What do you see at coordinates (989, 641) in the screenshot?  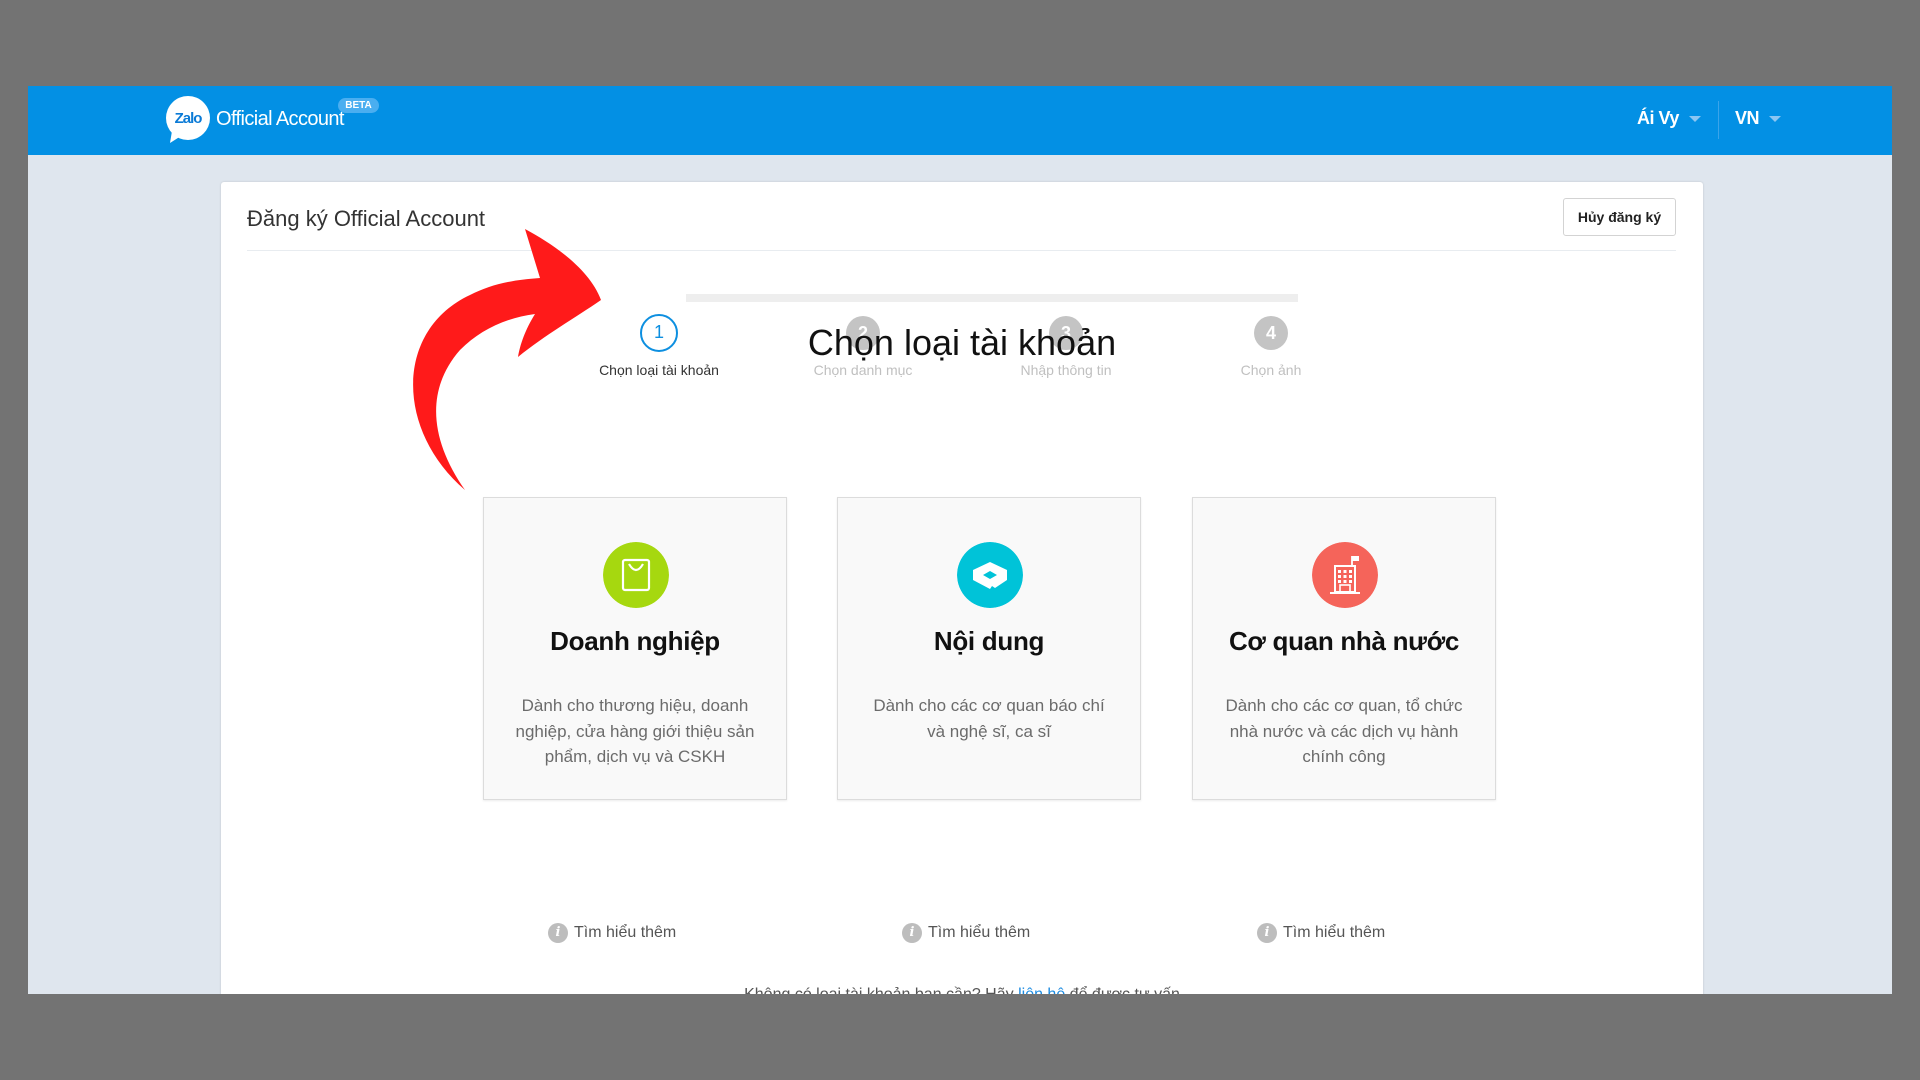 I see `account-type-name: Nội dung` at bounding box center [989, 641].